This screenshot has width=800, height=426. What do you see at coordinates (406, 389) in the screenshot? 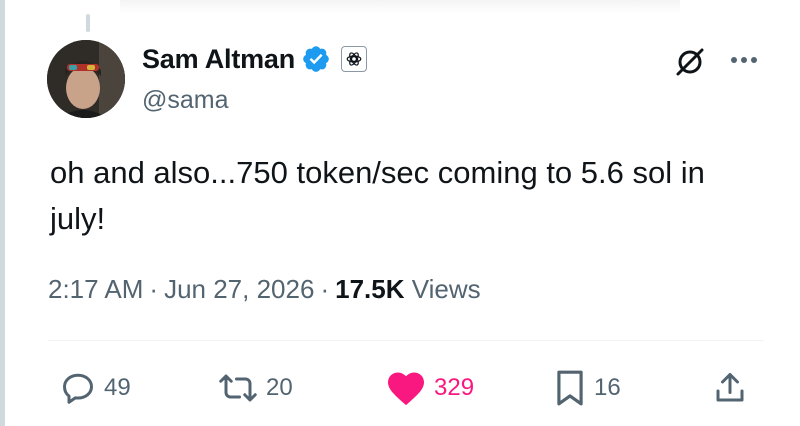
I see `heart-icon` at bounding box center [406, 389].